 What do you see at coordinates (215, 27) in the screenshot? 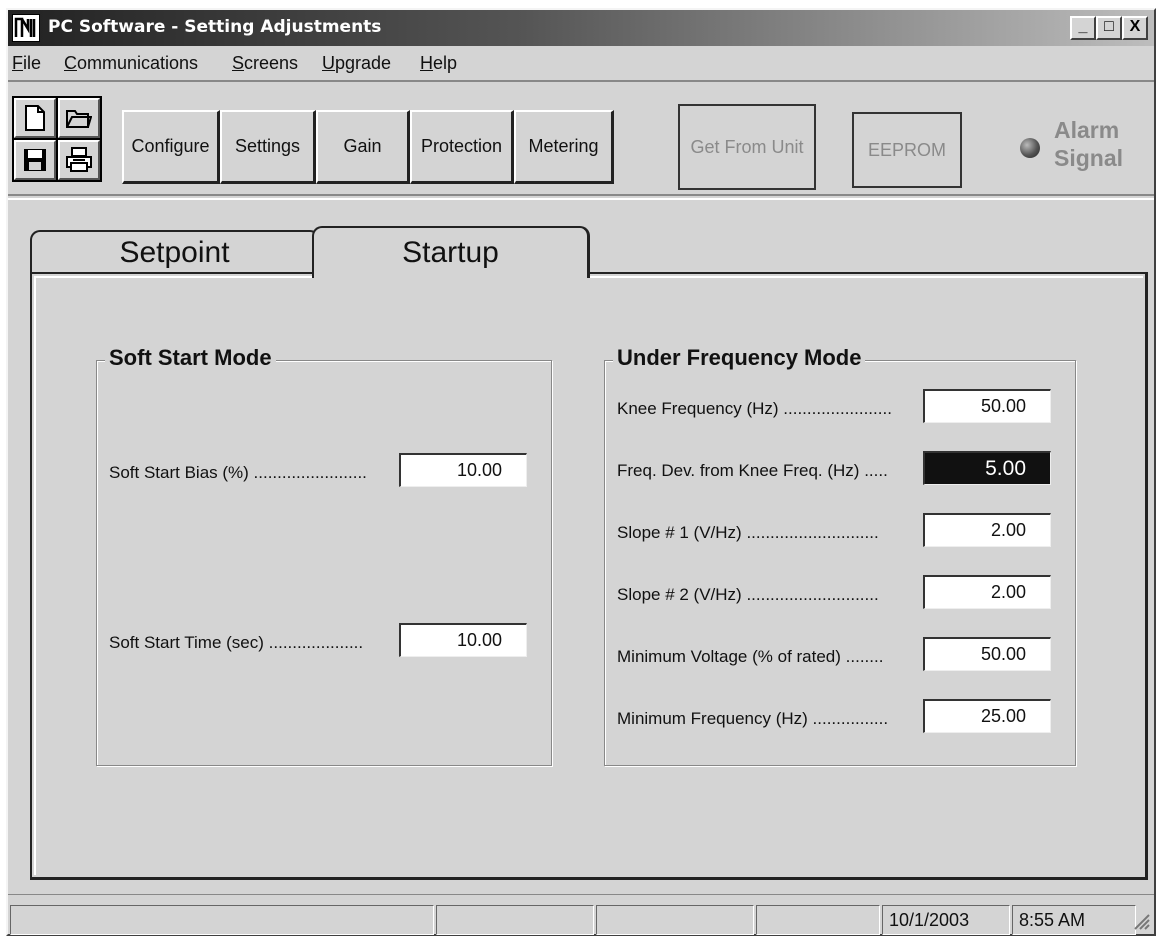
I see `window-title: PC Software - Setting Adjustments` at bounding box center [215, 27].